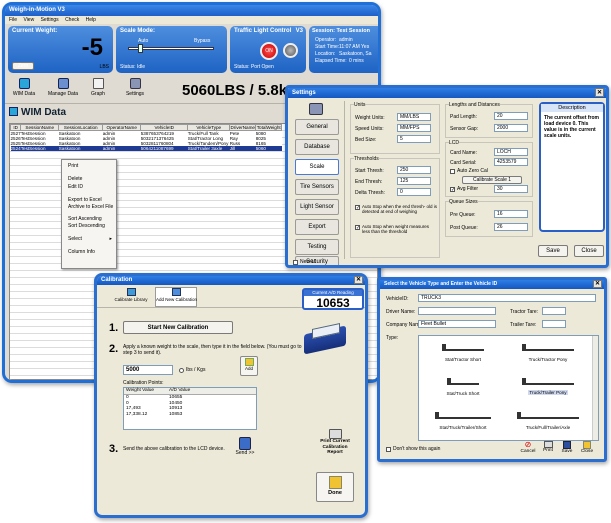  Describe the element at coordinates (335, 447) in the screenshot. I see `print-report-button: Print Current Calibration Report` at that location.